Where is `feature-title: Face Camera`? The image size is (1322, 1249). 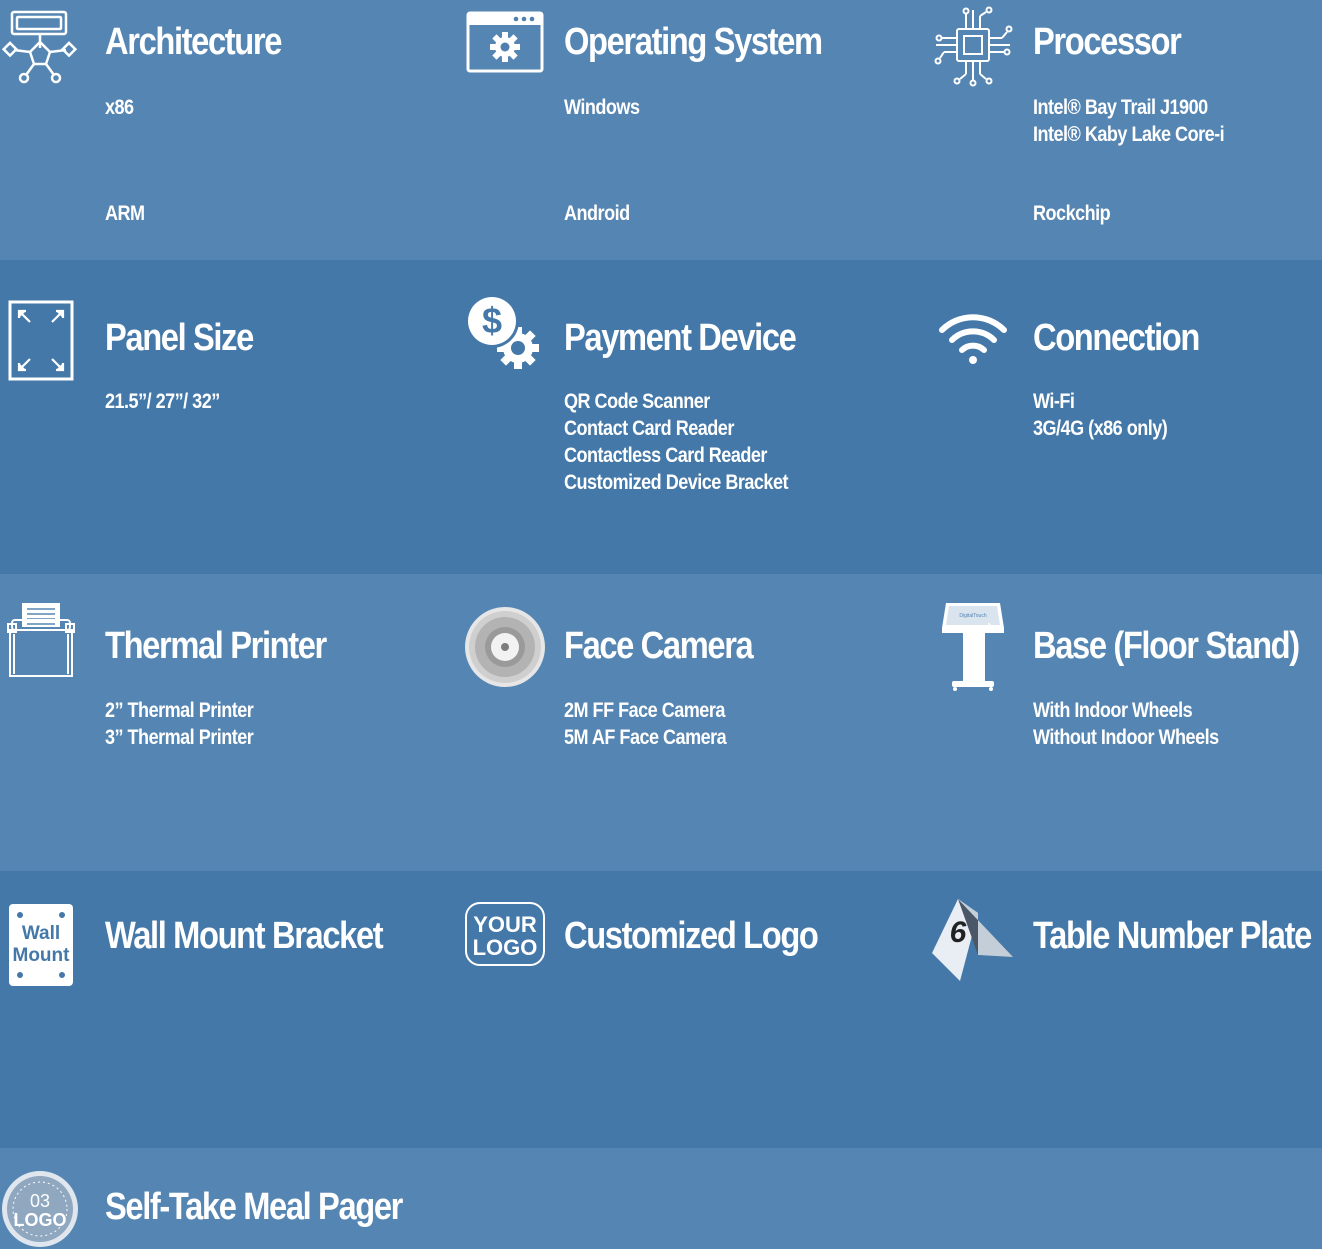
feature-title: Face Camera is located at coordinates (659, 646).